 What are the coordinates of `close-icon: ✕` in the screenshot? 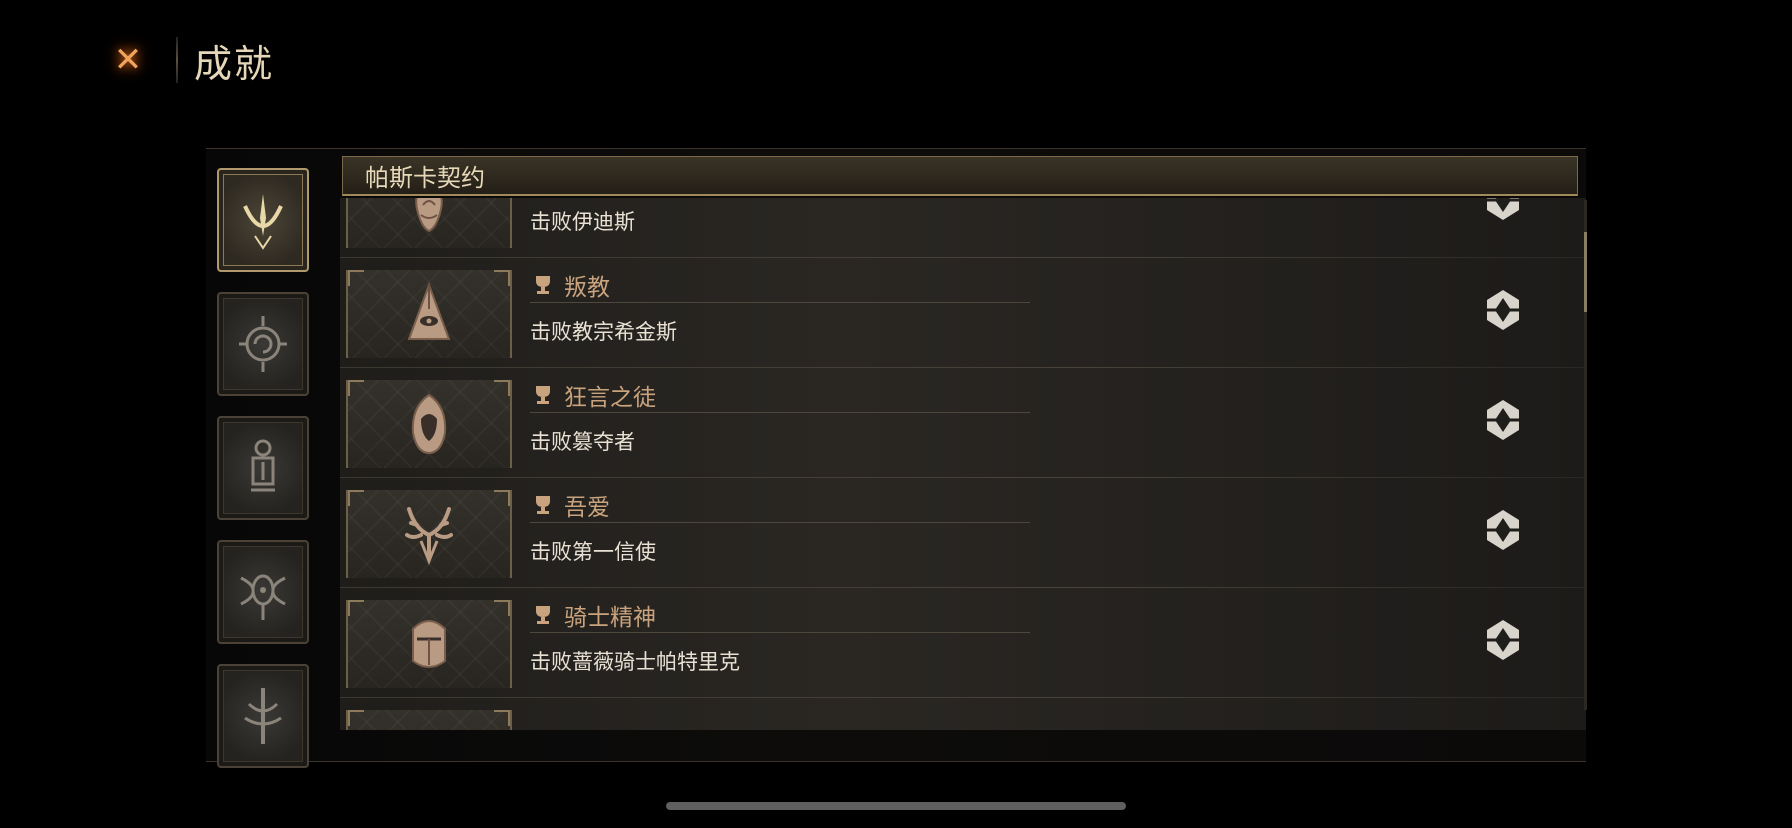 It's located at (128, 60).